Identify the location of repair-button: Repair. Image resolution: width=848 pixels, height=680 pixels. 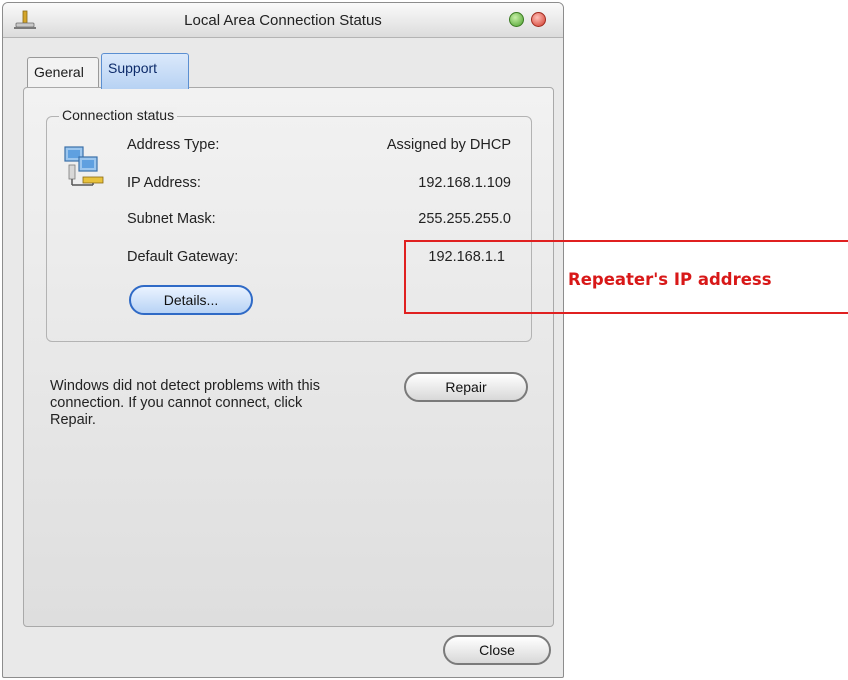
(466, 387).